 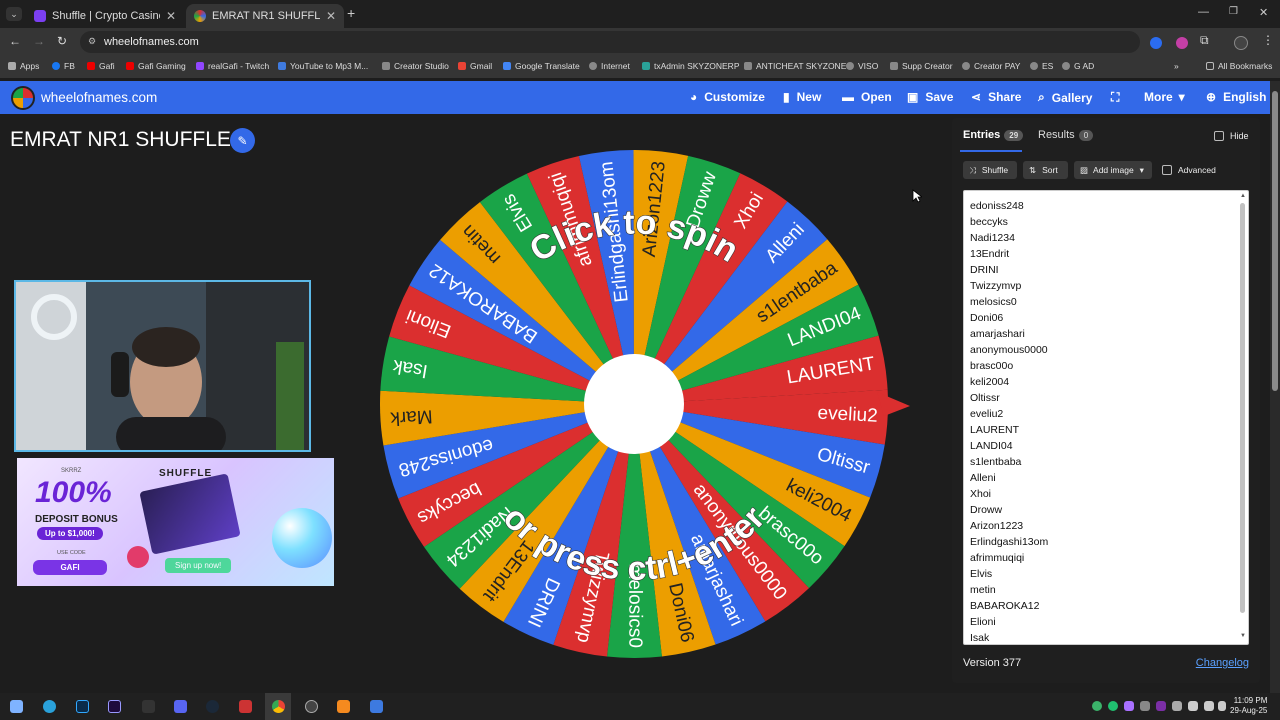 I want to click on menu-icon: ⋮, so click(x=1268, y=40).